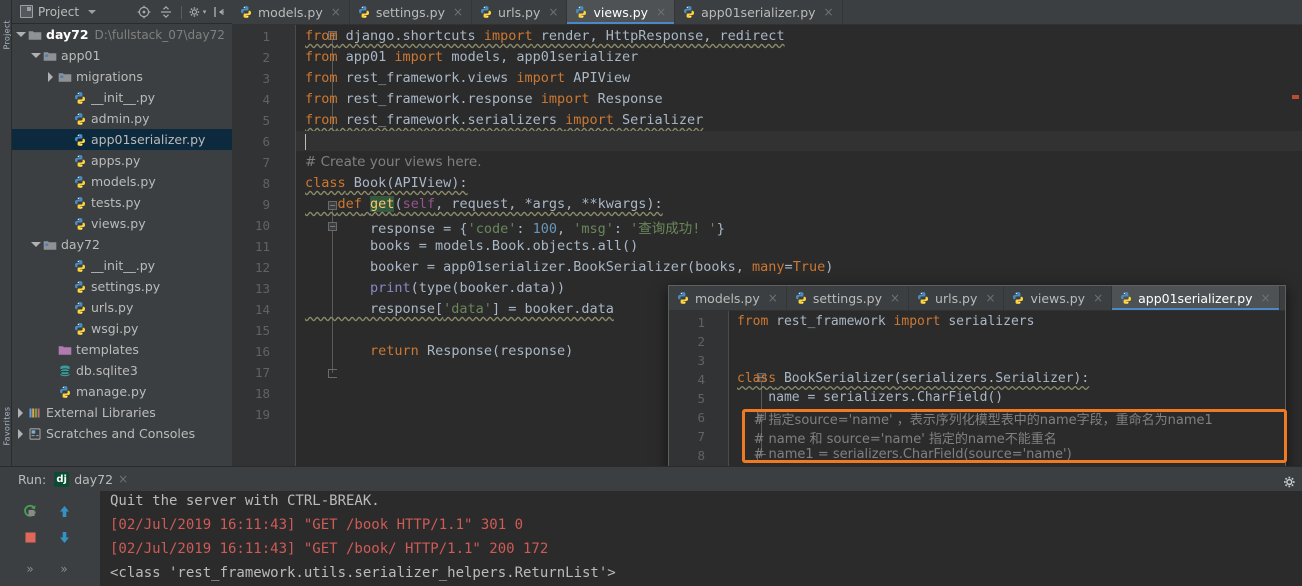 The height and width of the screenshot is (586, 1302). Describe the element at coordinates (80, 244) in the screenshot. I see `tree-item-label: day72` at that location.